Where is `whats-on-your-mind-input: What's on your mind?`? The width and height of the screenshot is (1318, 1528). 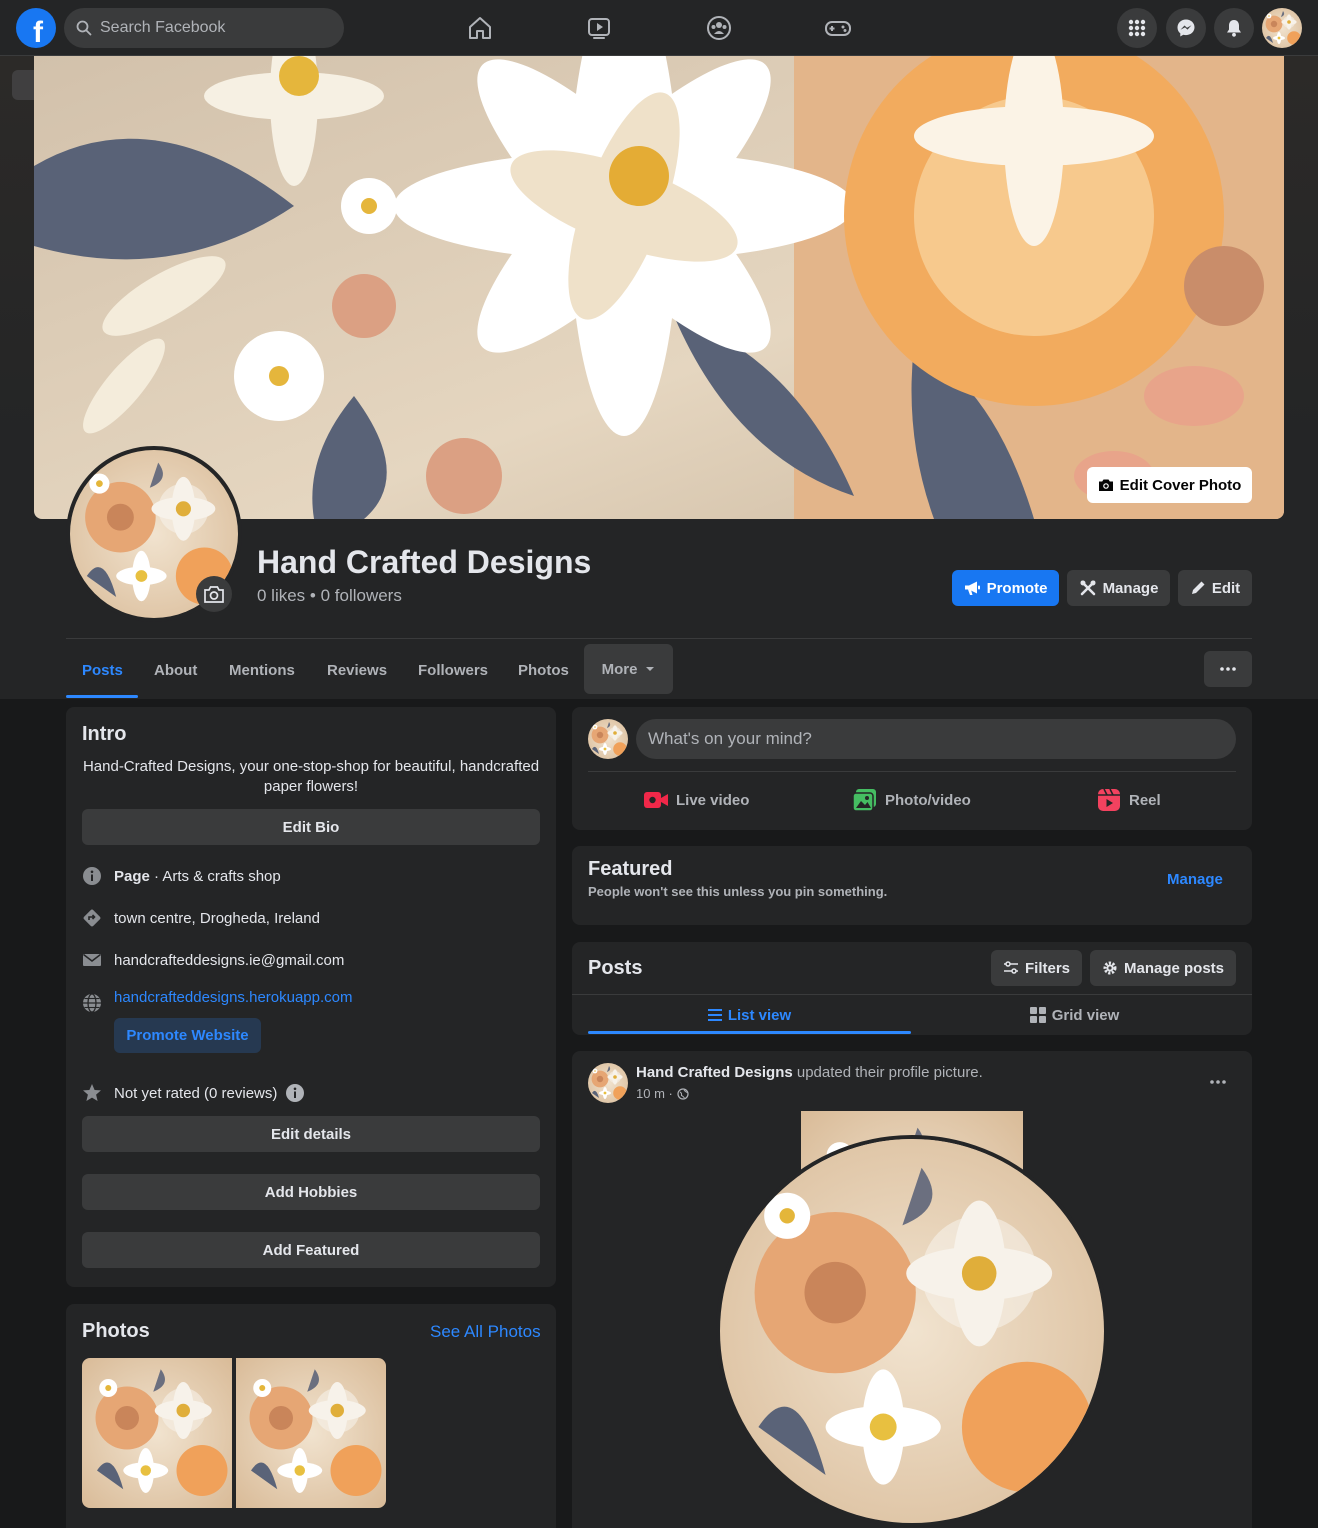 whats-on-your-mind-input: What's on your mind? is located at coordinates (936, 739).